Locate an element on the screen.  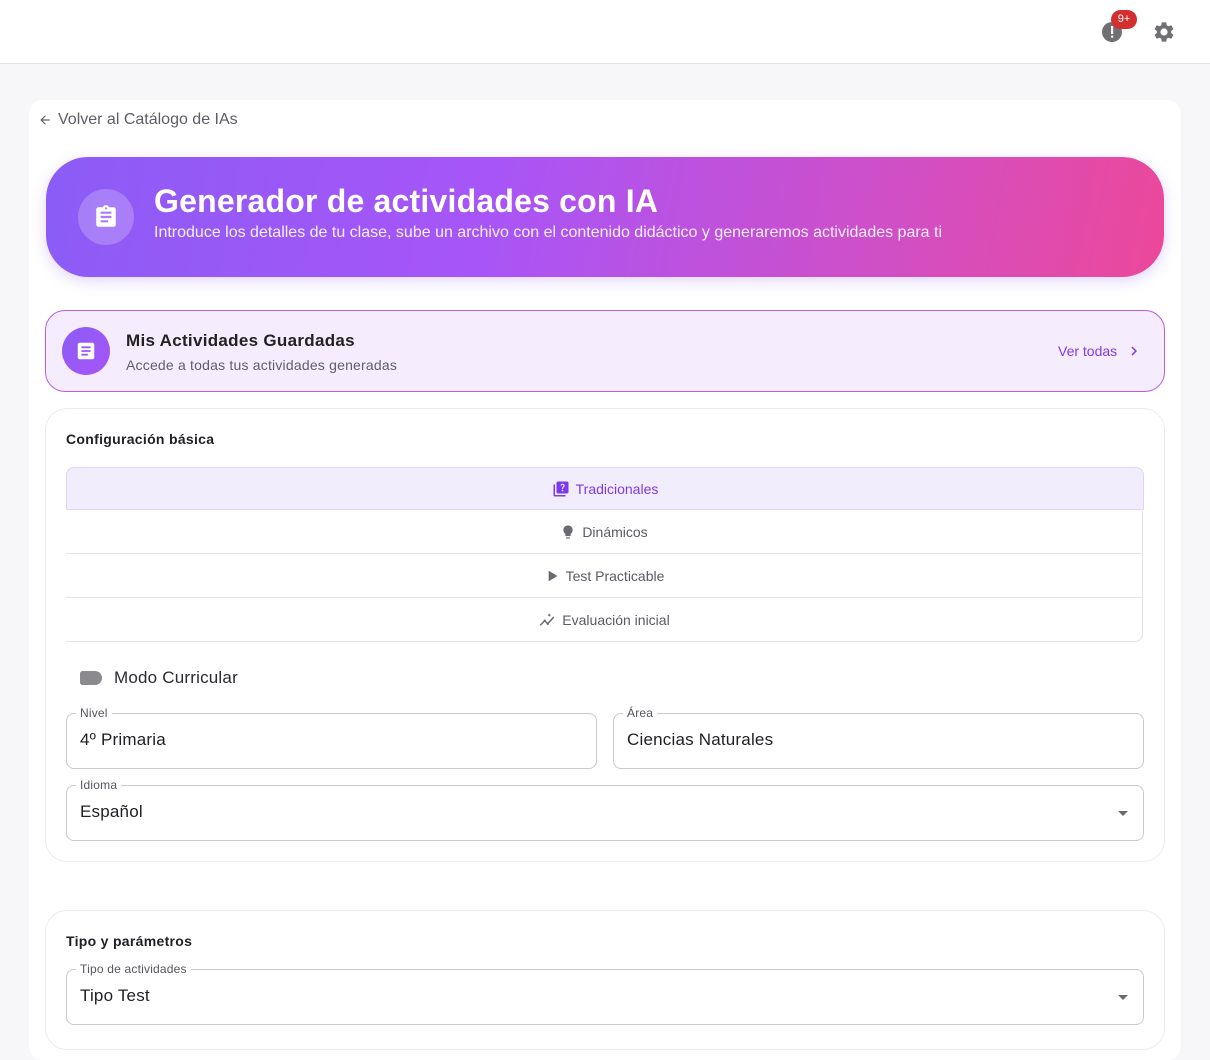
nivel-label: Nivel is located at coordinates (94, 713).